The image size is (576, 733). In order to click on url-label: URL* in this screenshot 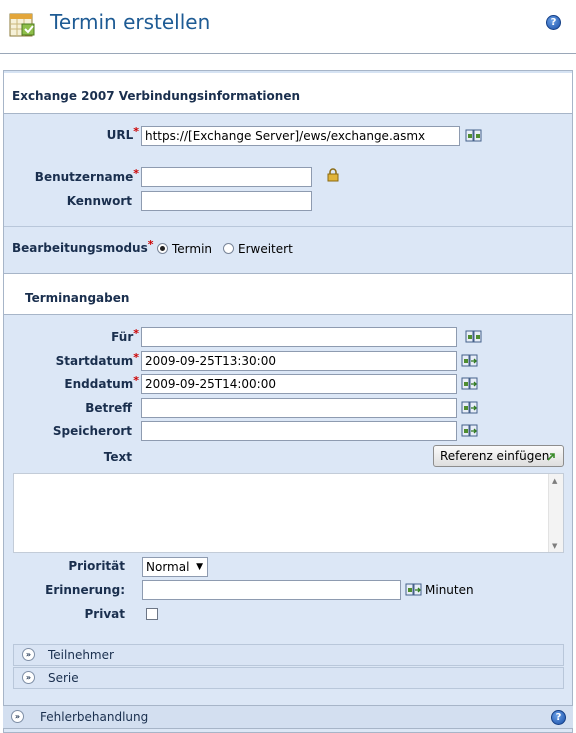, I will do `click(122, 133)`.